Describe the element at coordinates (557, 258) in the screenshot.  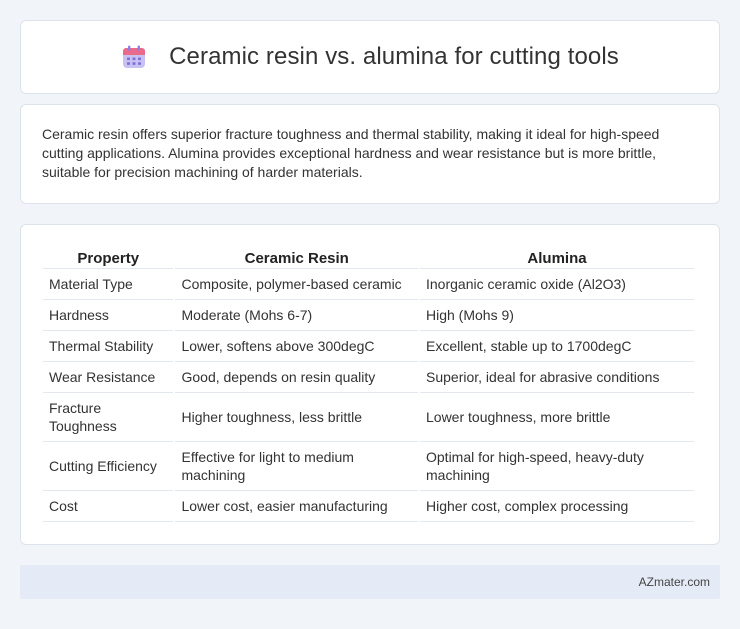
I see `column-header-alumina: Alumina` at that location.